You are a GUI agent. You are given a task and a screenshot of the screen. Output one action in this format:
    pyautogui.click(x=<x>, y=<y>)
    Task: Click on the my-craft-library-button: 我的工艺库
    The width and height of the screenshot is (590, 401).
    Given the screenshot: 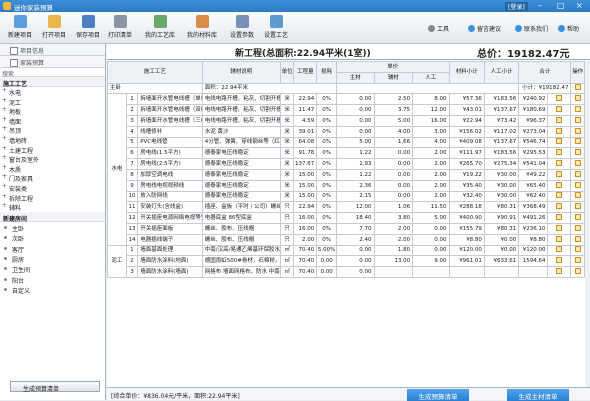 What is the action you would take?
    pyautogui.click(x=160, y=28)
    